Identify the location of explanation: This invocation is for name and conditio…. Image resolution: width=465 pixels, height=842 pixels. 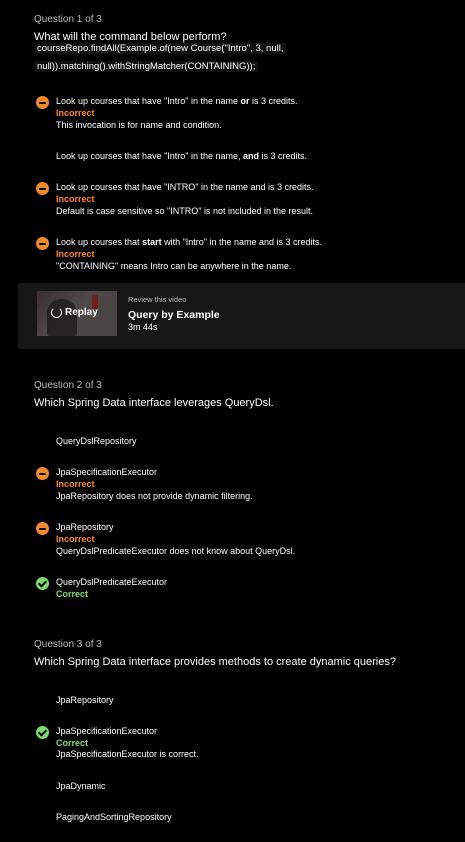
(139, 125).